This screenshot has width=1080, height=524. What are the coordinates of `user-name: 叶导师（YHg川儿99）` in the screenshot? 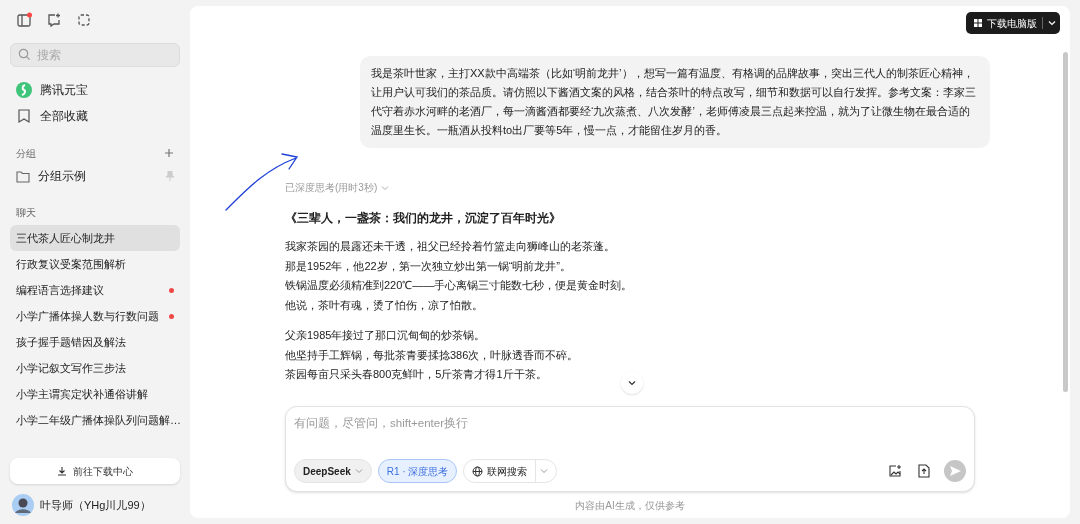 It's located at (95, 505).